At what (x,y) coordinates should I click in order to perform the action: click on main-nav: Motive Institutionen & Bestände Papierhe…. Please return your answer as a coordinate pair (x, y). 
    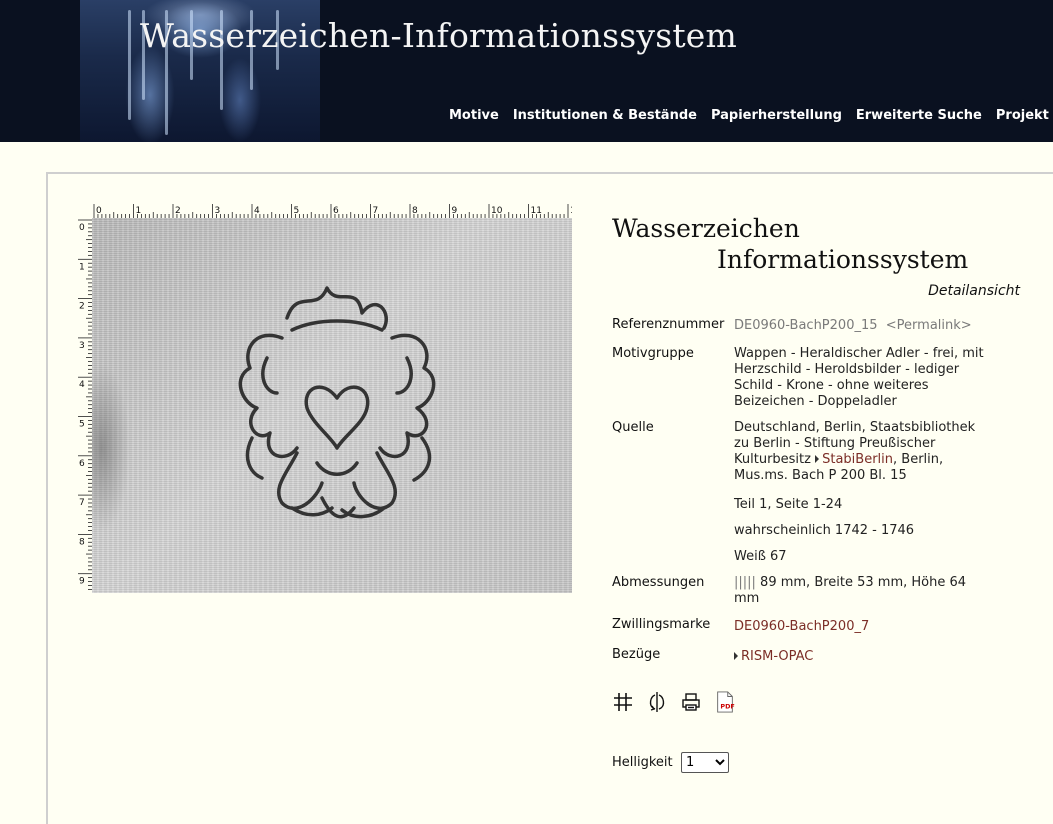
    Looking at the image, I should click on (749, 115).